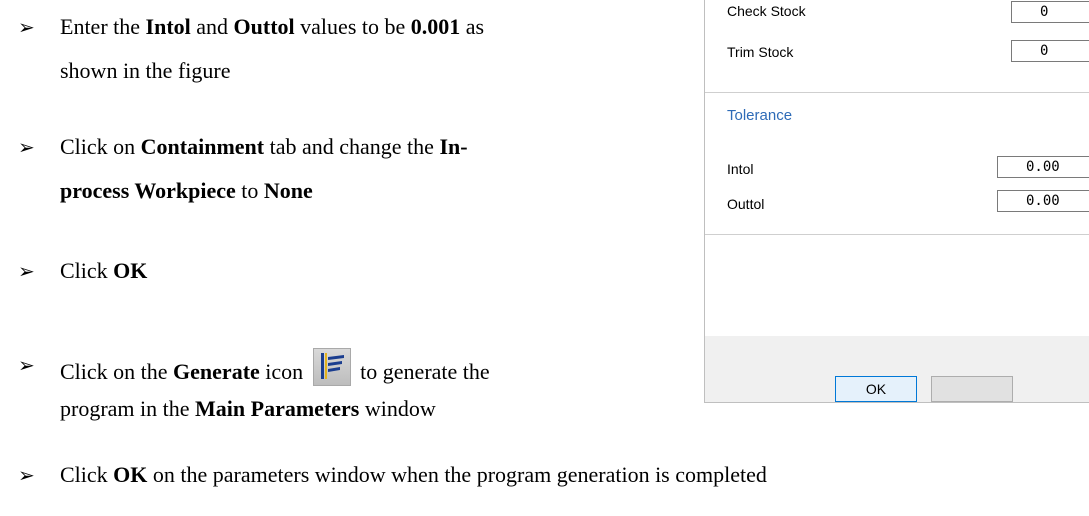 The width and height of the screenshot is (1089, 516). Describe the element at coordinates (435, 26) in the screenshot. I see `bullet-text-segment: 0.001` at that location.